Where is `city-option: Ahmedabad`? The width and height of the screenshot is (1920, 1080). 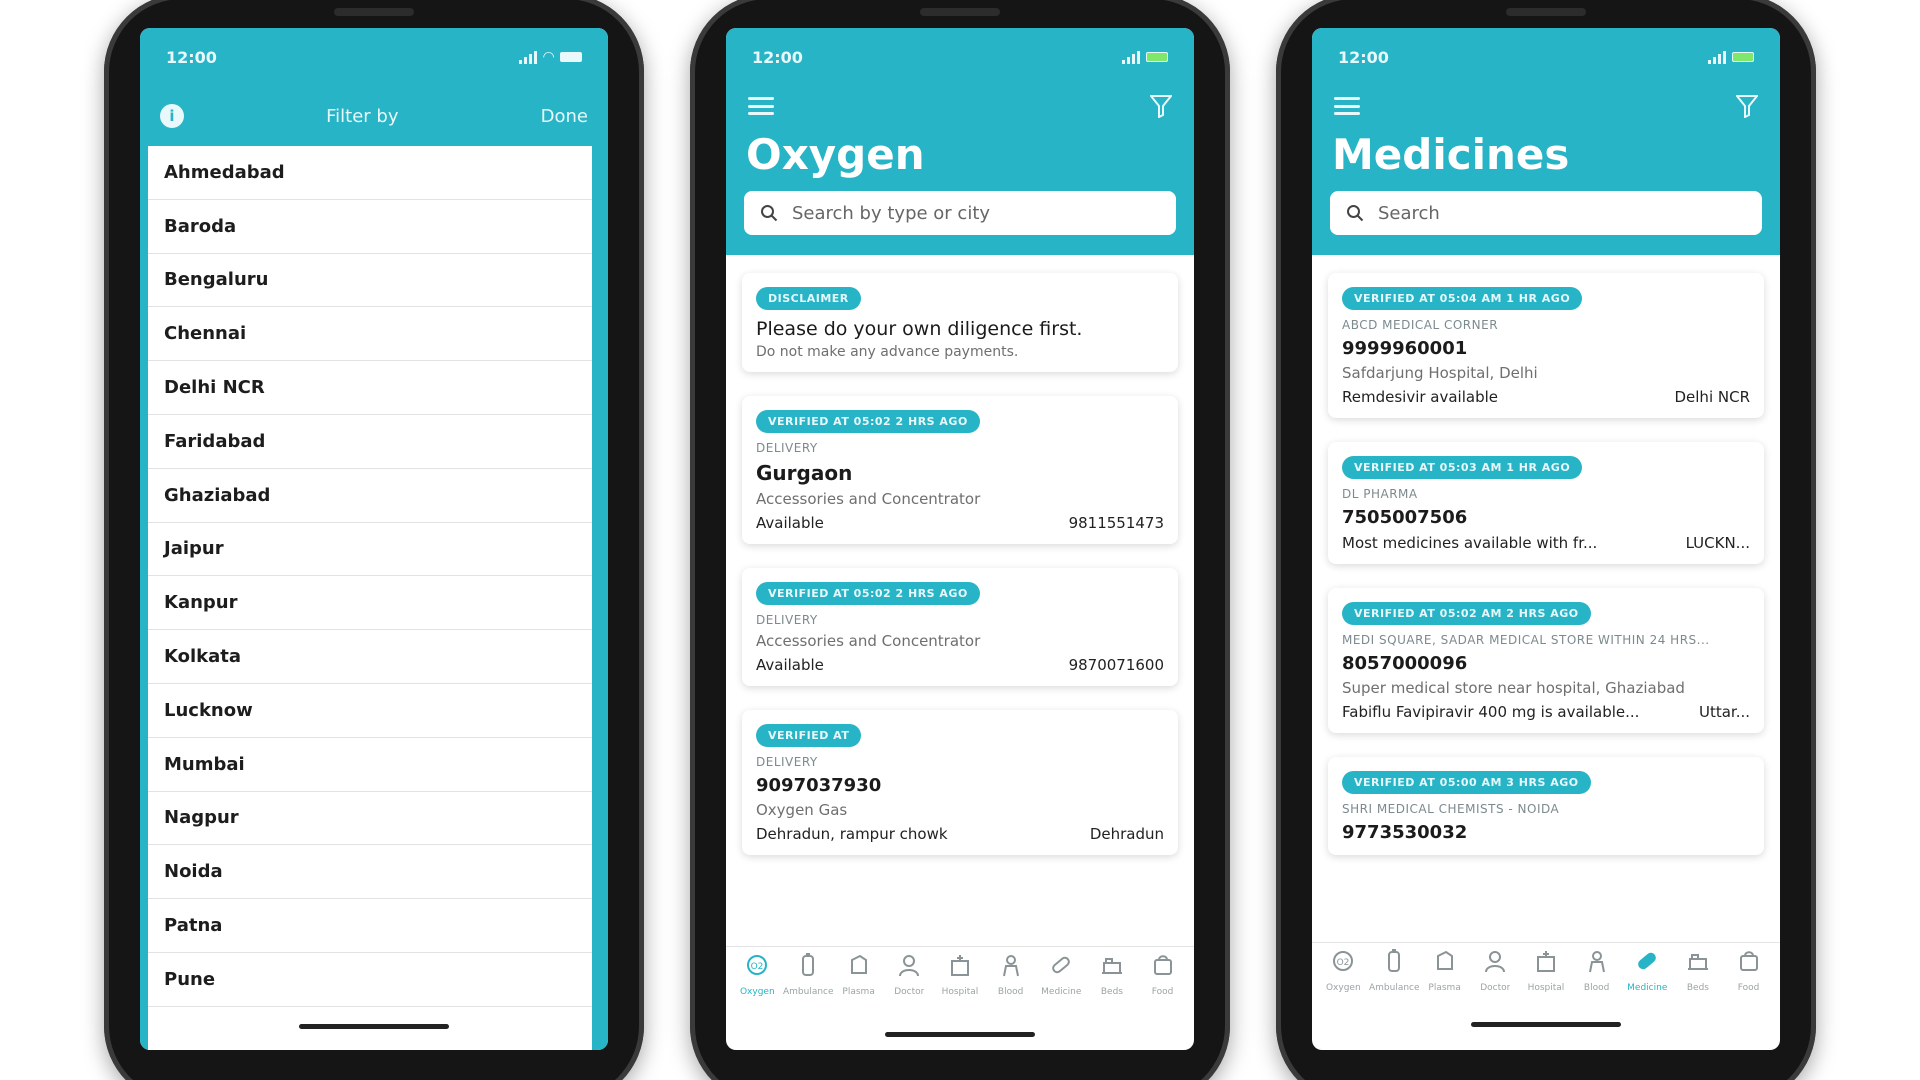
city-option: Ahmedabad is located at coordinates (370, 173).